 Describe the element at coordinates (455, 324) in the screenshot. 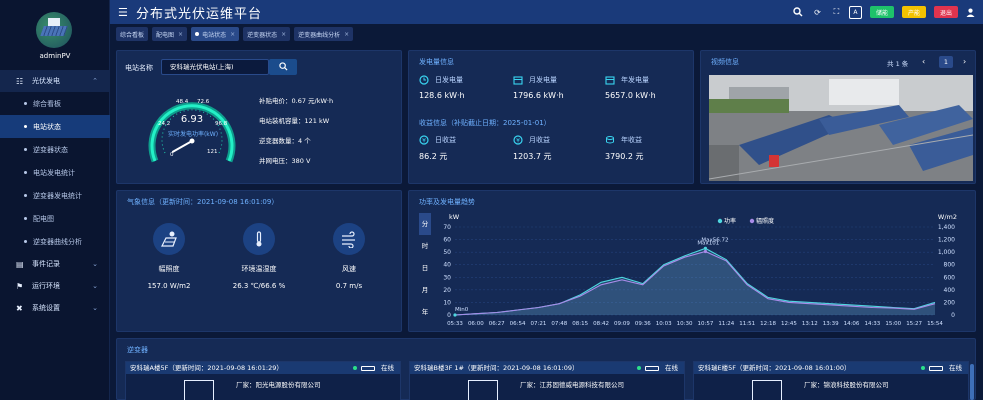

I see `x-tick-label: 05:33` at that location.